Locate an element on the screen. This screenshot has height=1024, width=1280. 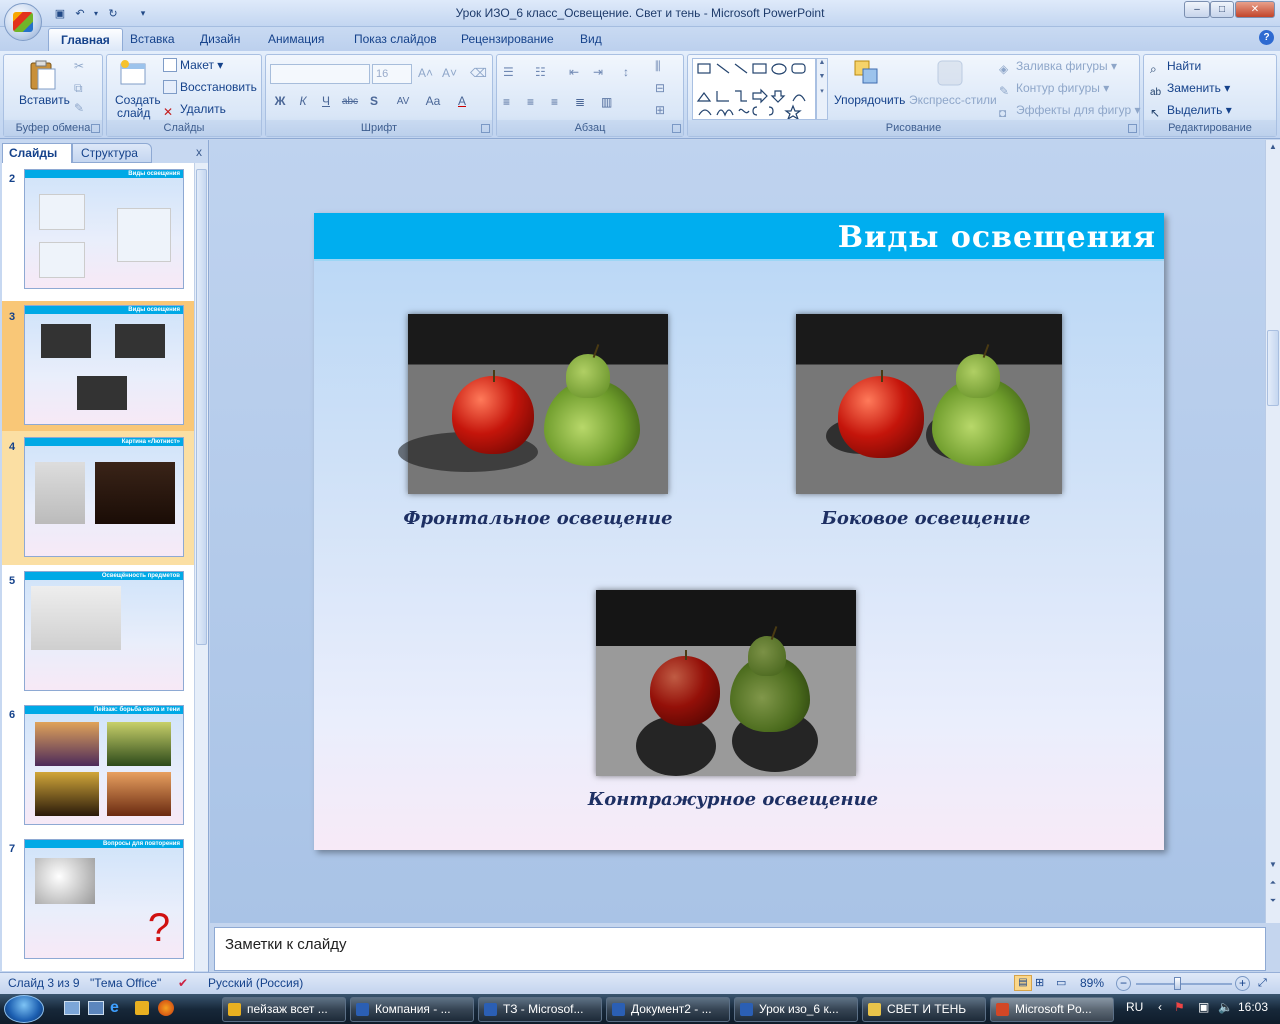
zoom-level: 89% is located at coordinates (1092, 983).